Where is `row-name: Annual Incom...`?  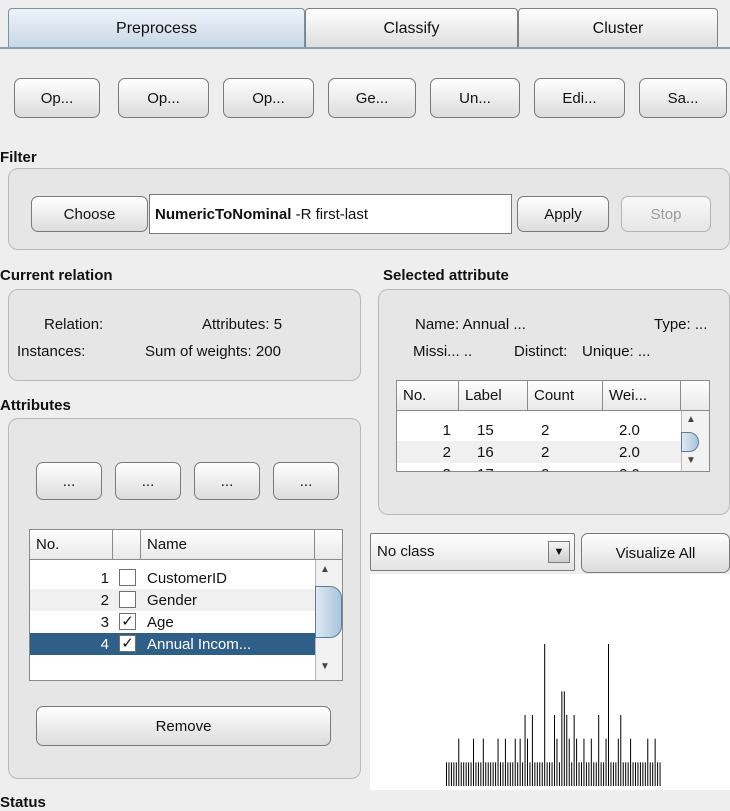 row-name: Annual Incom... is located at coordinates (199, 644).